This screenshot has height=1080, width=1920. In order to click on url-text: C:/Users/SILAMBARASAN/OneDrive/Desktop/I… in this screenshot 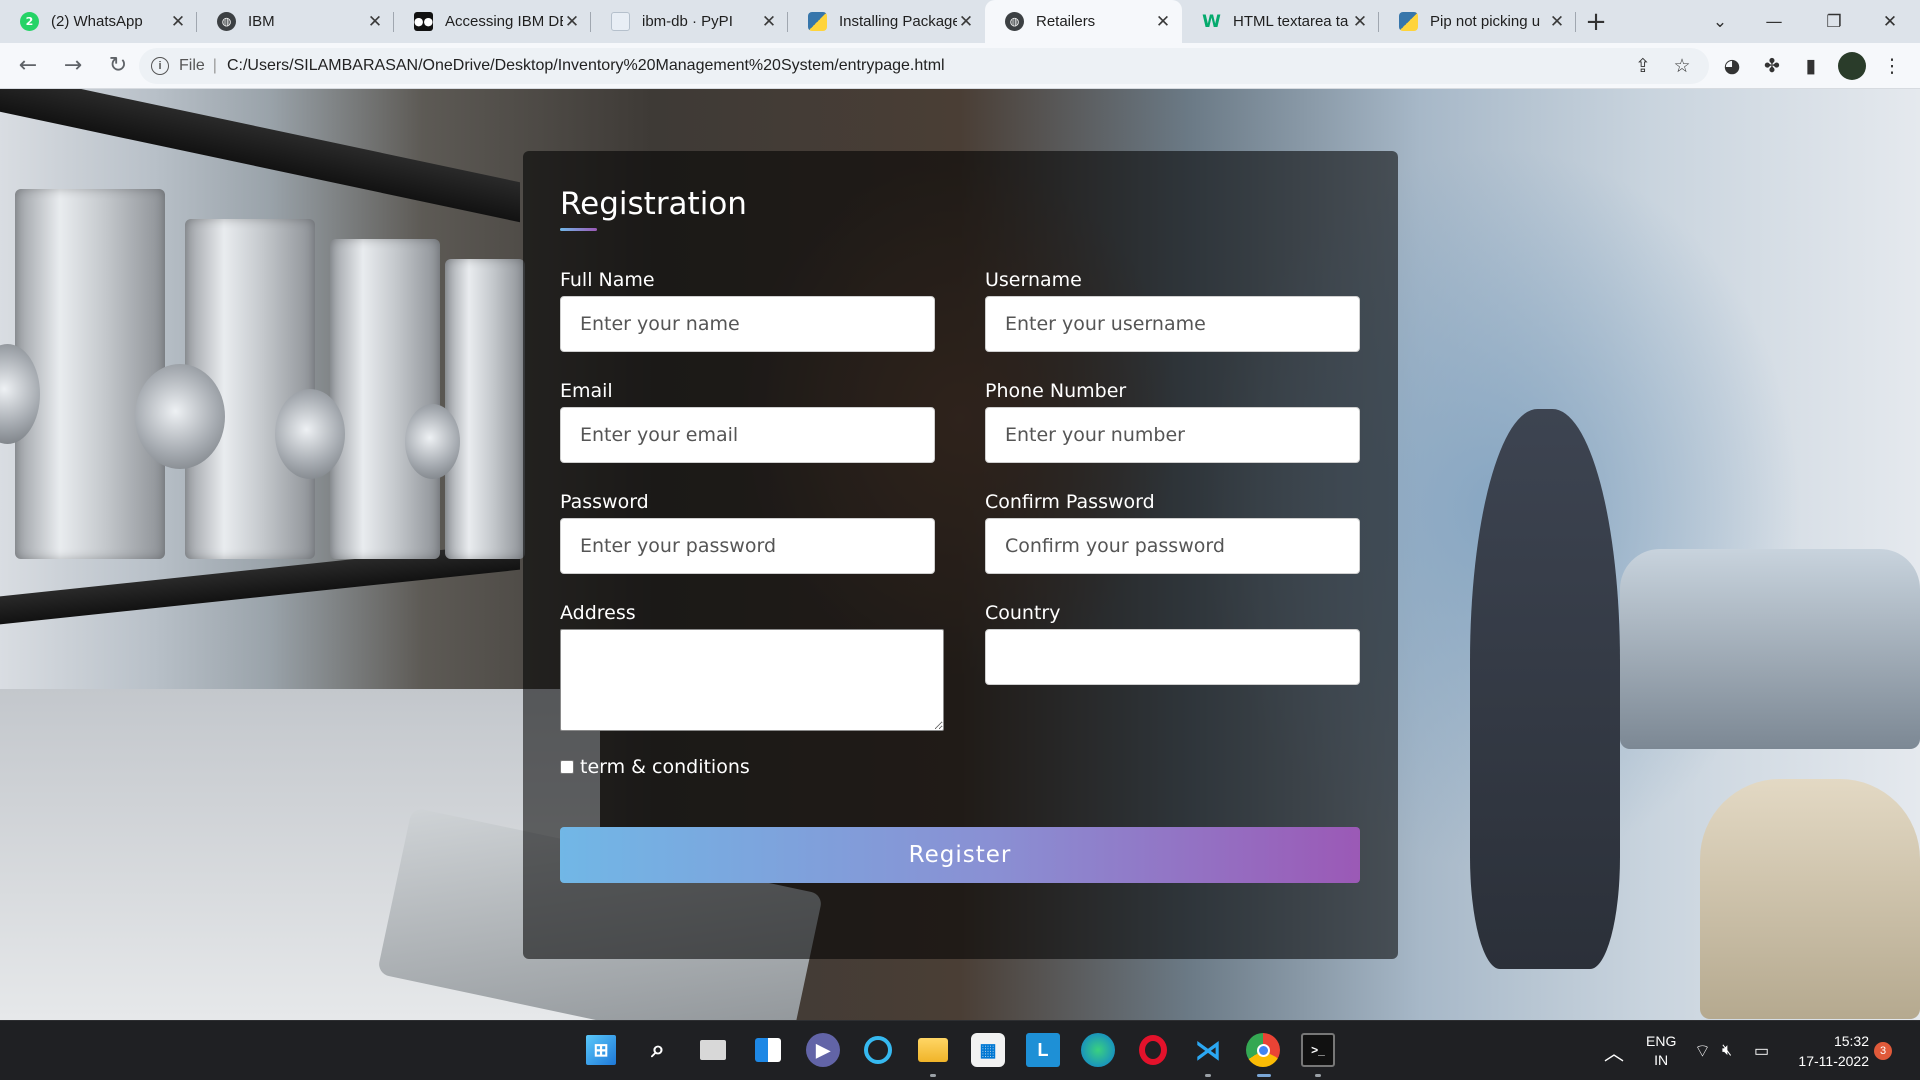, I will do `click(586, 66)`.